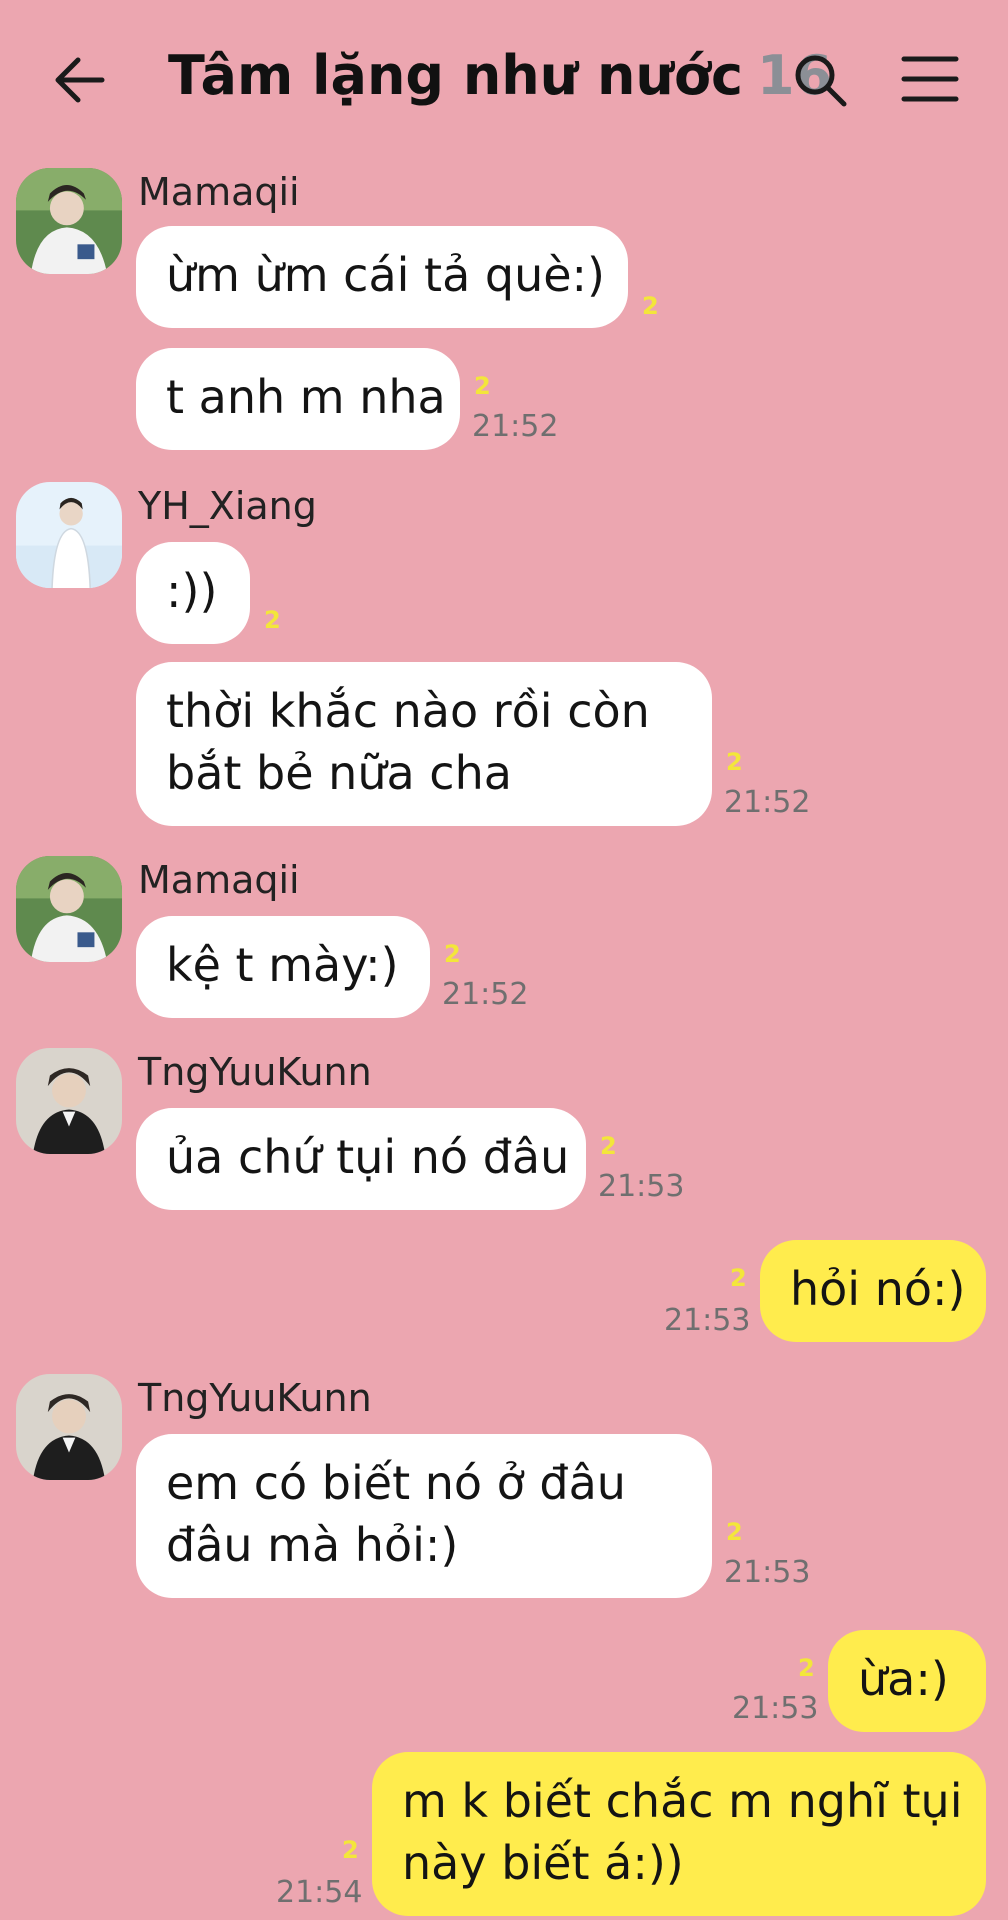 This screenshot has width=1008, height=1920. What do you see at coordinates (903, 1679) in the screenshot?
I see `message-text: ừa:)` at bounding box center [903, 1679].